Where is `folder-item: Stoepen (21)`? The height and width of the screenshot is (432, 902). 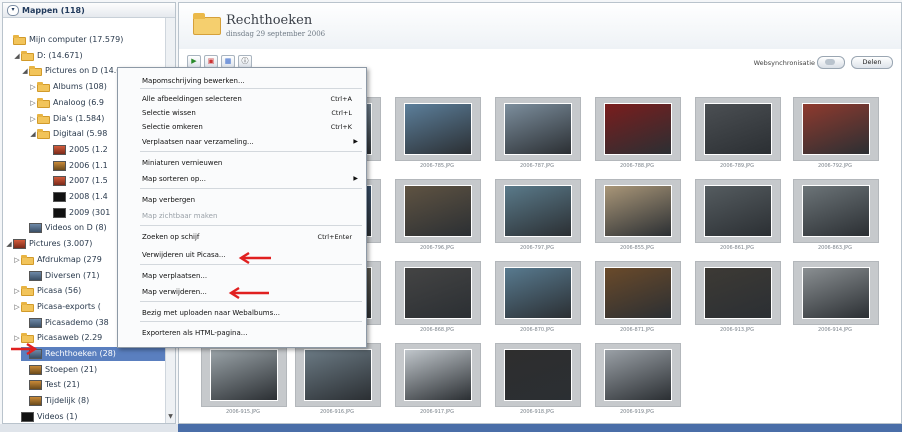 folder-item: Stoepen (21) is located at coordinates (93, 370).